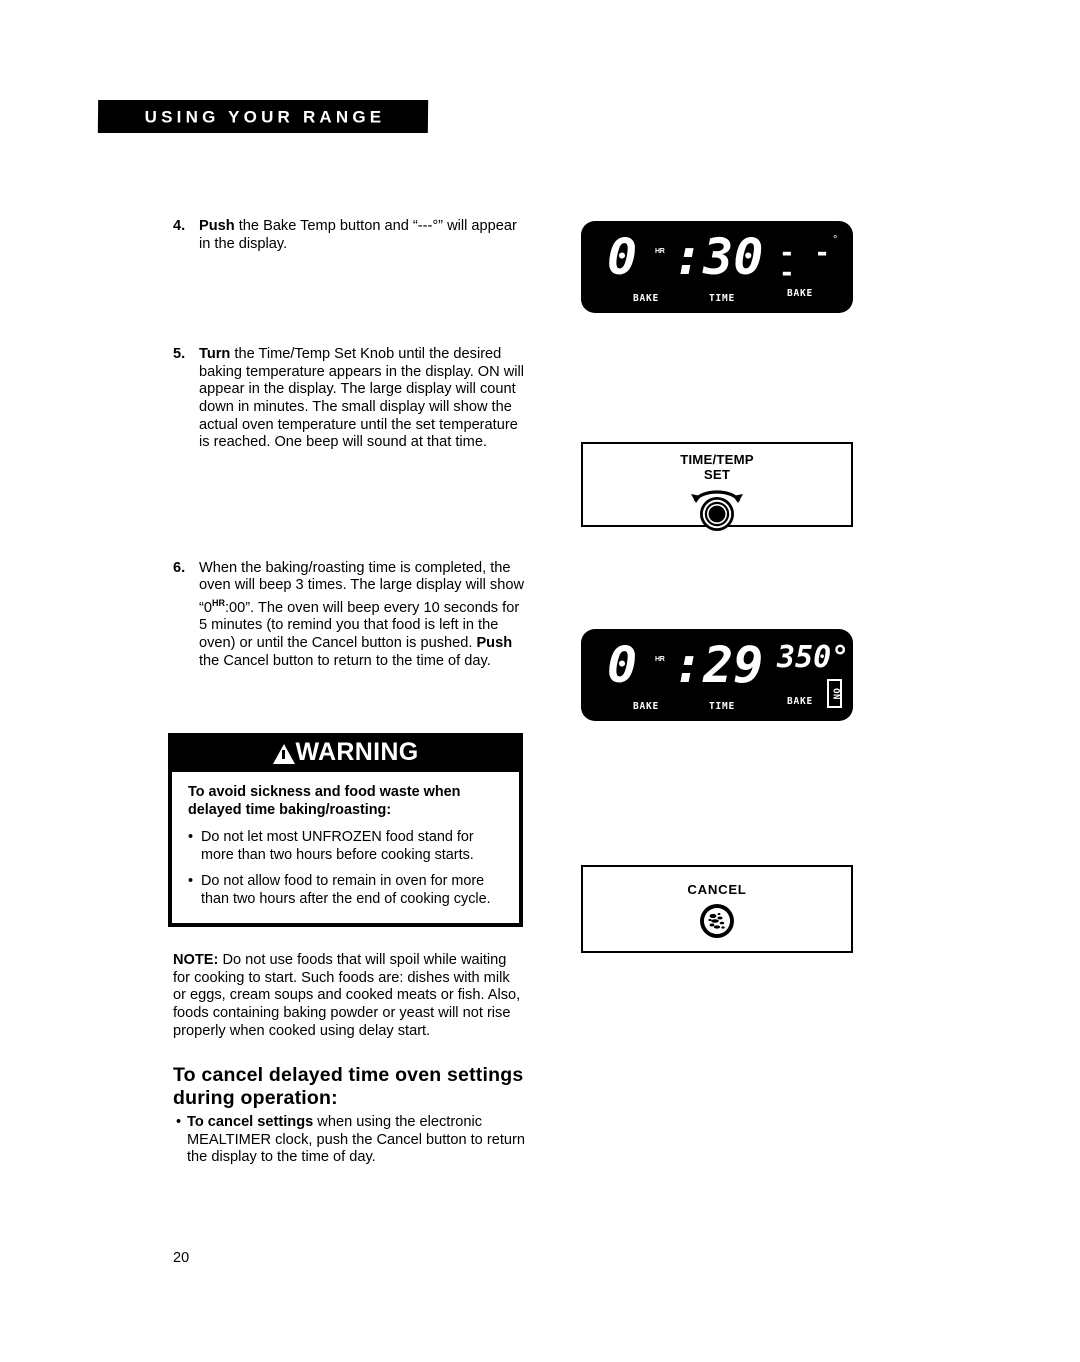  I want to click on figure-time-temp-set-panel: TIME/TEMP SET, so click(717, 486).